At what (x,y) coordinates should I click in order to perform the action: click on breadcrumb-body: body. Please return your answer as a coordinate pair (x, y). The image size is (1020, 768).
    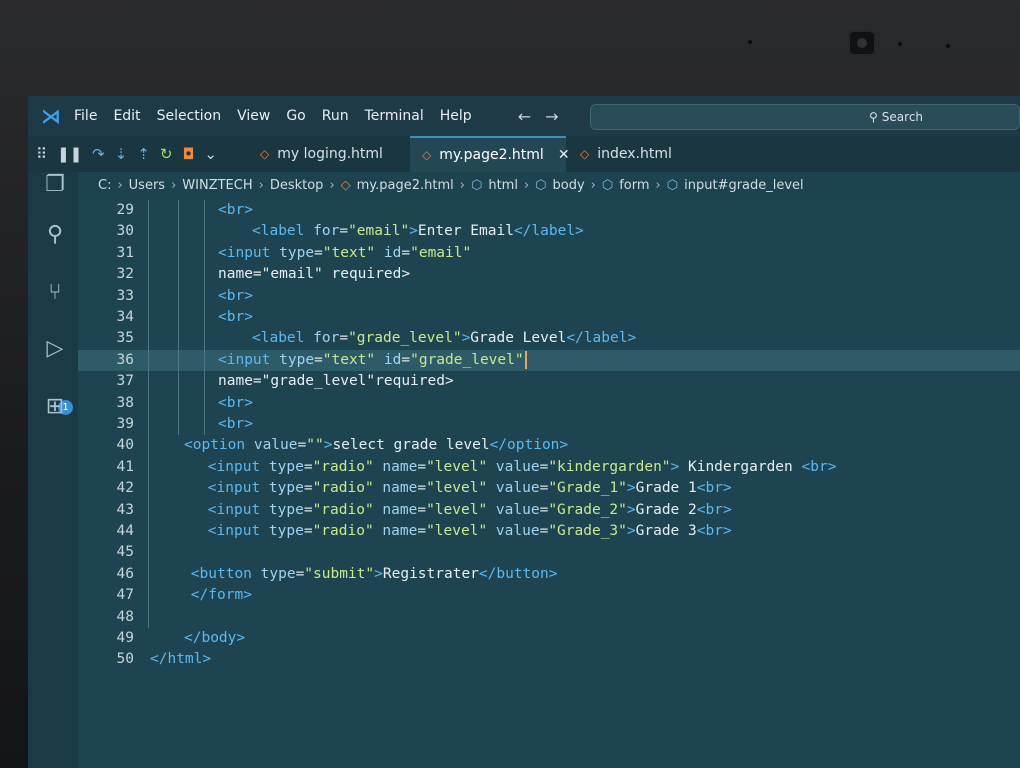
    Looking at the image, I should click on (569, 185).